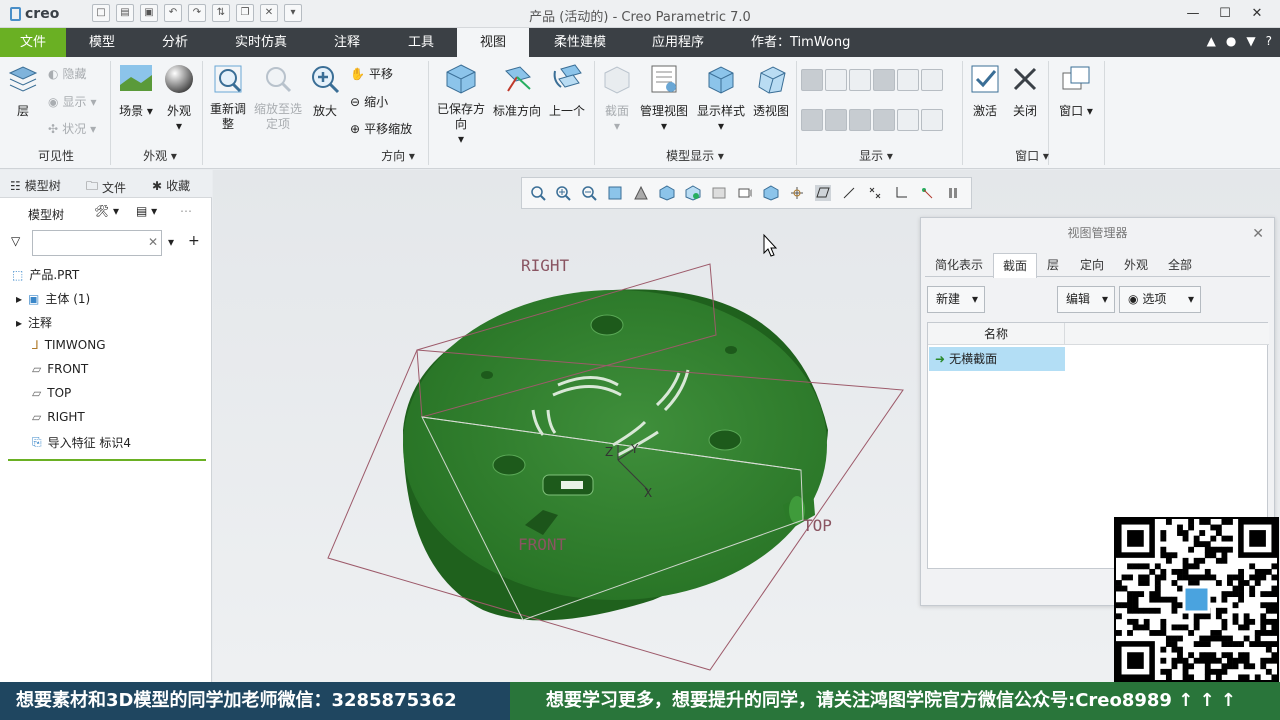  What do you see at coordinates (1257, 14) in the screenshot?
I see `close-button: ✕` at bounding box center [1257, 14].